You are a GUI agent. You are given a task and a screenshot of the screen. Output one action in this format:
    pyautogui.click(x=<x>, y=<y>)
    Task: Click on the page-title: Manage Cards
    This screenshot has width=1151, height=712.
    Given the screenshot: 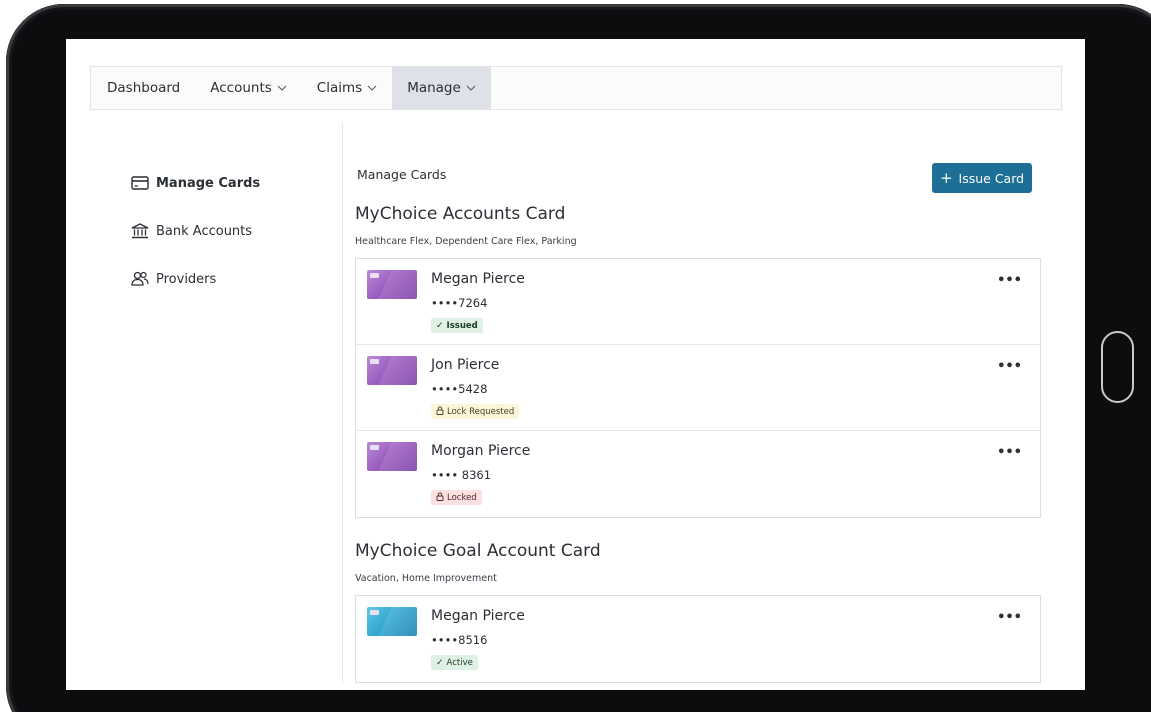 What is the action you would take?
    pyautogui.click(x=402, y=174)
    